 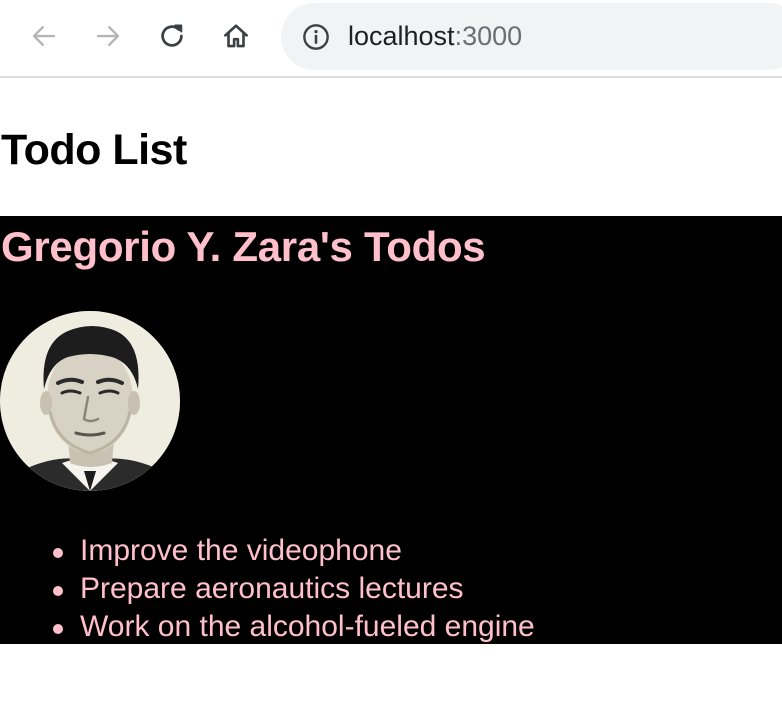 I want to click on arrow-left-icon, so click(x=44, y=36).